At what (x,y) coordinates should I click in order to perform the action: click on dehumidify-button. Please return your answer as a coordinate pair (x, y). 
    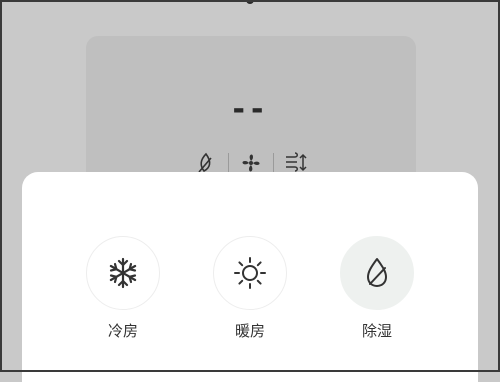
    Looking at the image, I should click on (377, 273).